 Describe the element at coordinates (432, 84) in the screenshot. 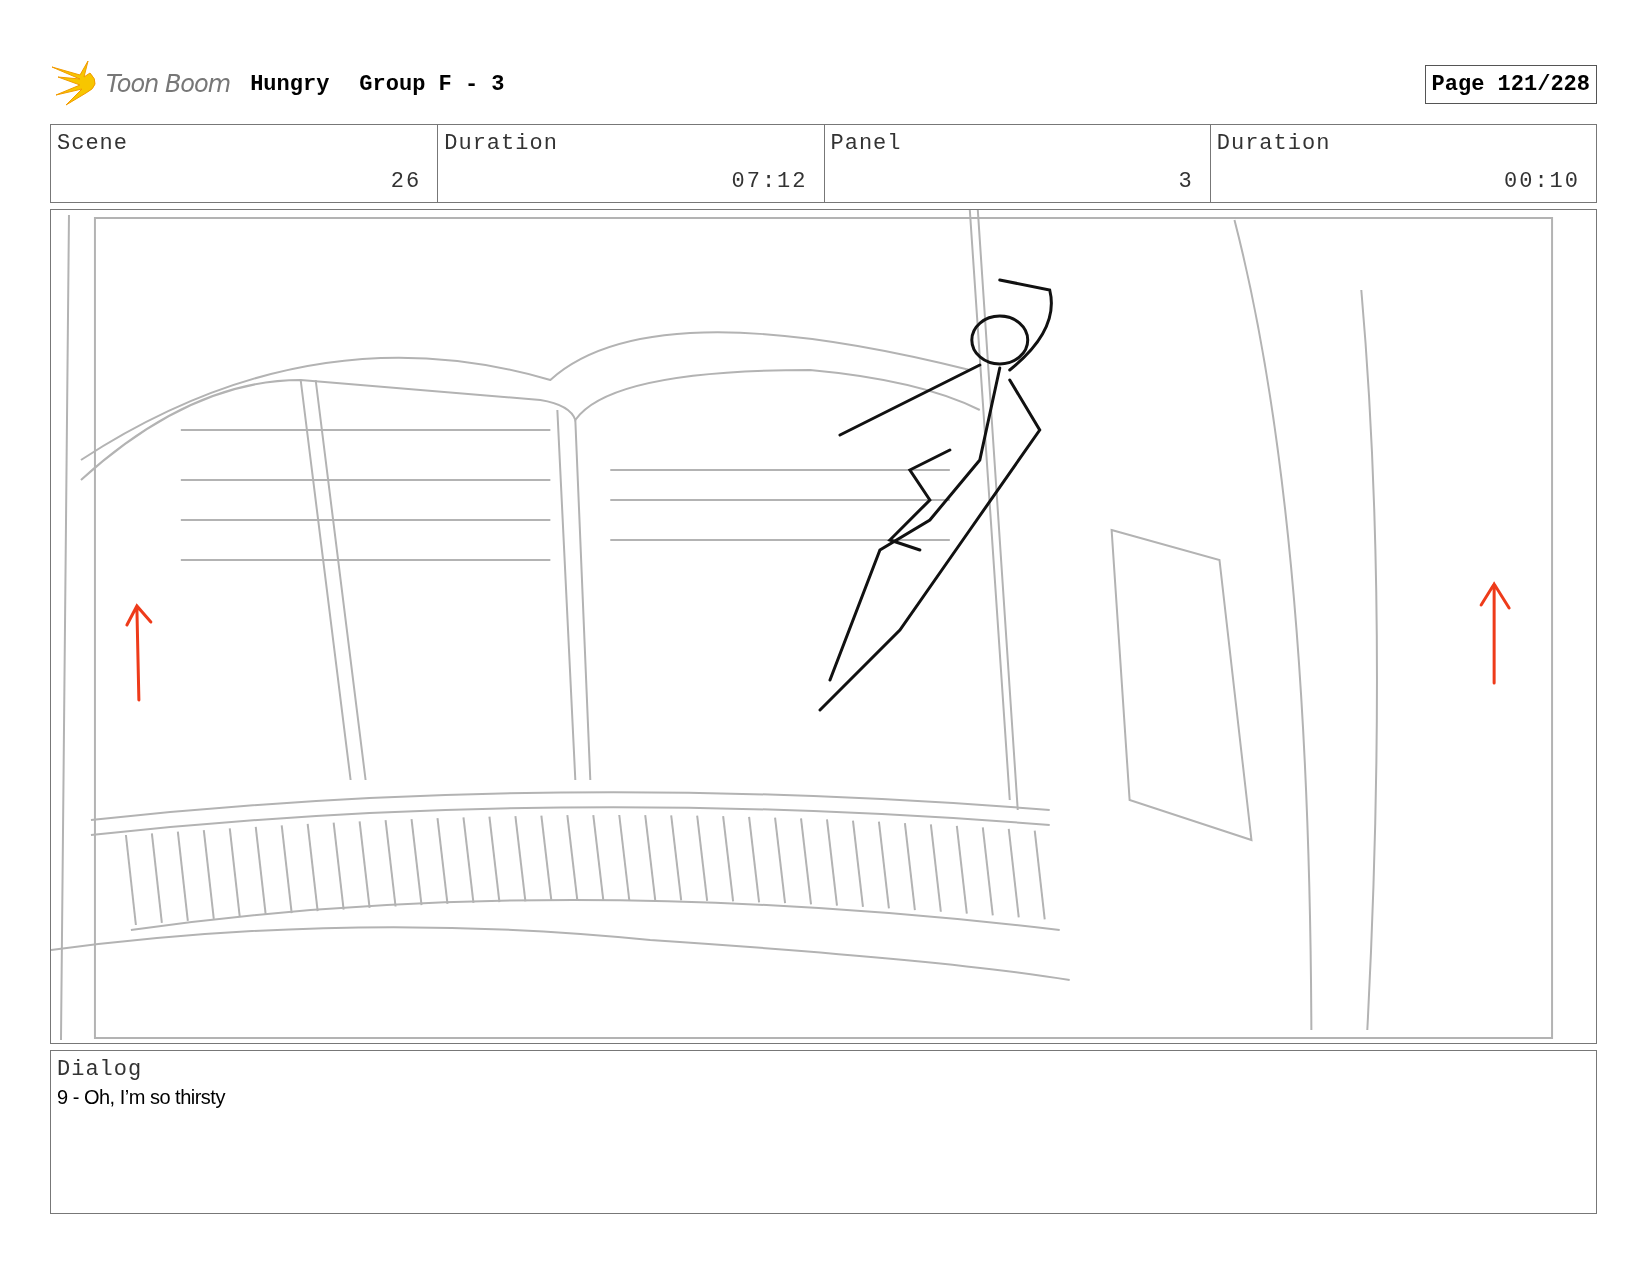

I see `sequence-title: Group F - 3` at that location.